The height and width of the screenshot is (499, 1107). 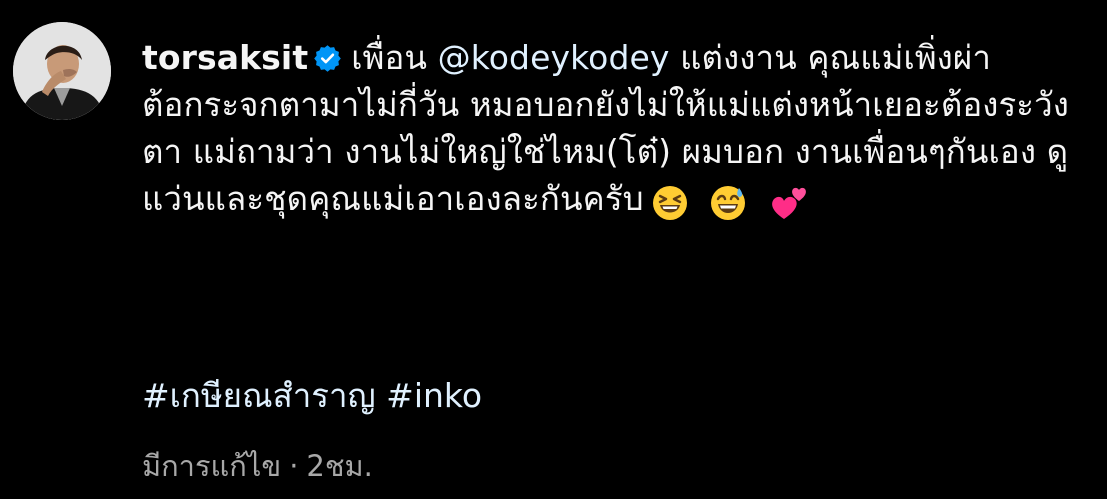 I want to click on edited-label: มีการแก้ไข, so click(x=212, y=466).